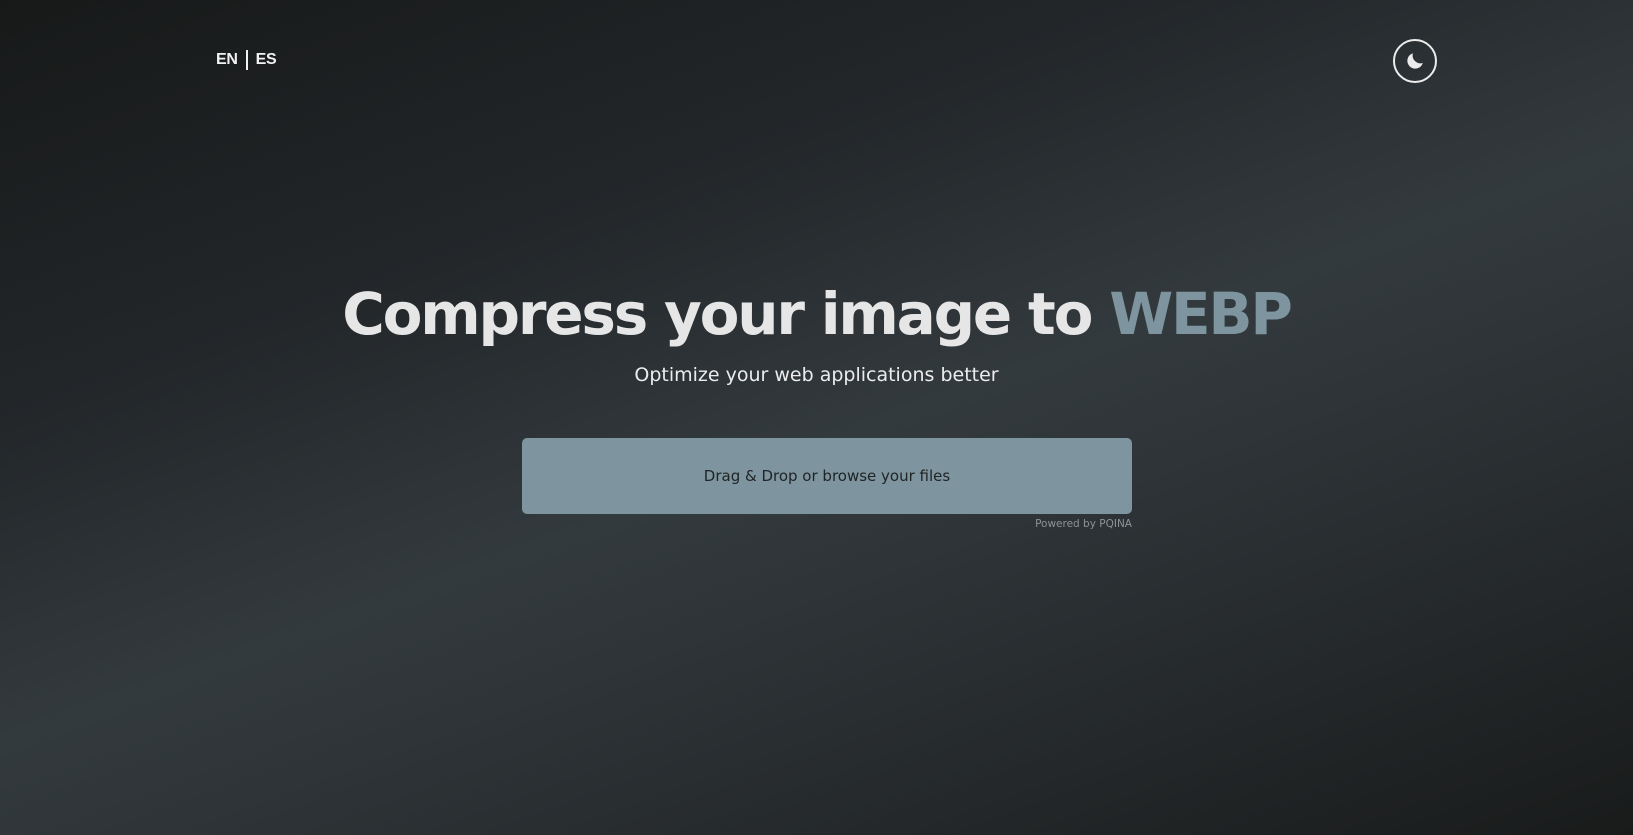  I want to click on dropzone-label-prefix: Drag & Drop or, so click(763, 476).